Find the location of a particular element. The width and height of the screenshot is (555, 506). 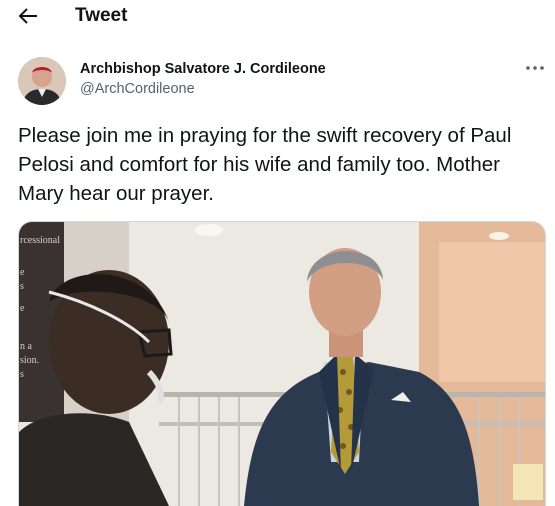

author-handle: @ArchCordileone is located at coordinates (137, 89).